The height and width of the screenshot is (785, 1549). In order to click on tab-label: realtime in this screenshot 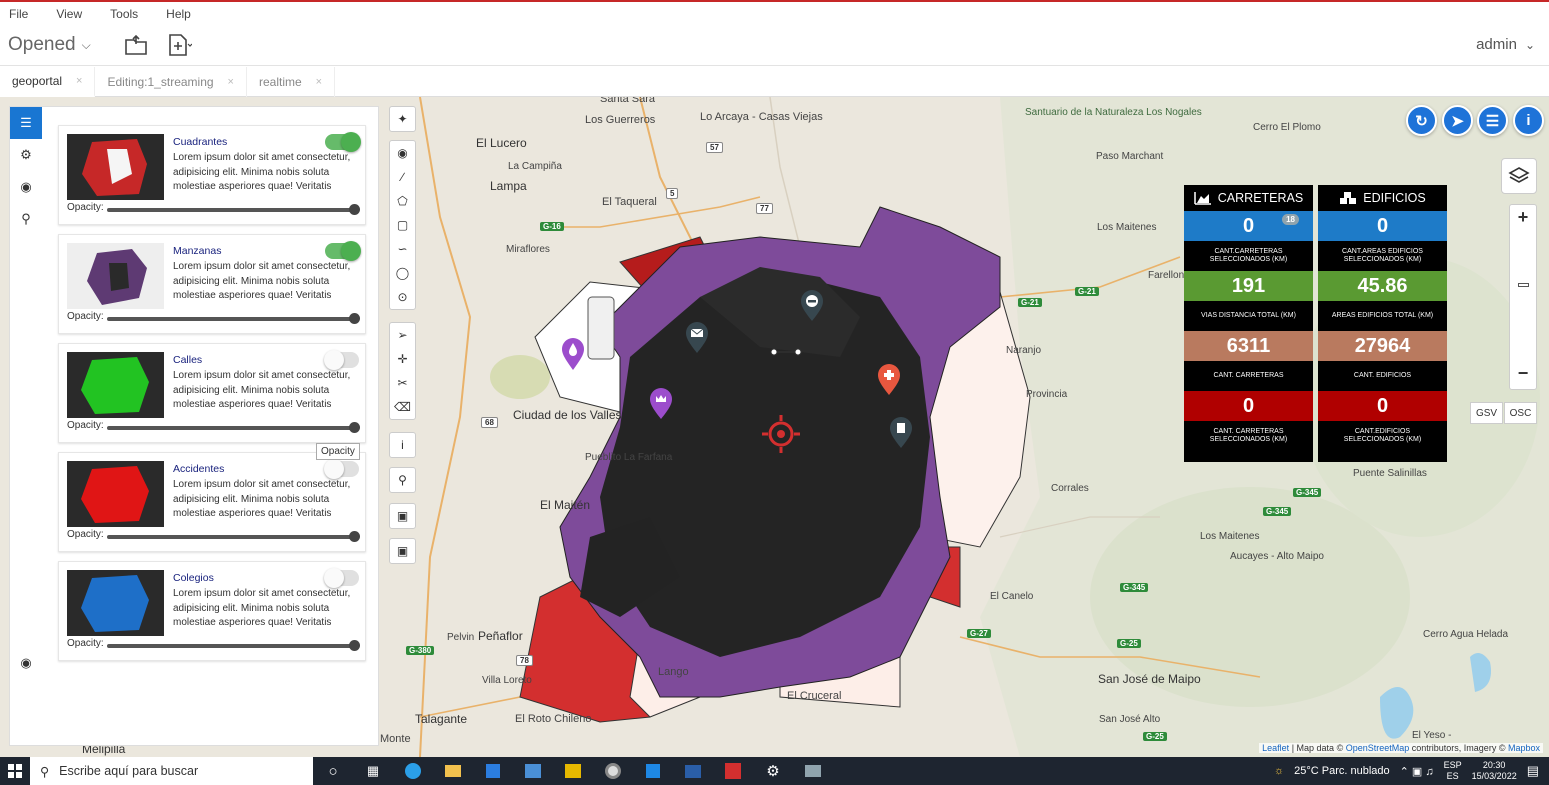, I will do `click(280, 82)`.